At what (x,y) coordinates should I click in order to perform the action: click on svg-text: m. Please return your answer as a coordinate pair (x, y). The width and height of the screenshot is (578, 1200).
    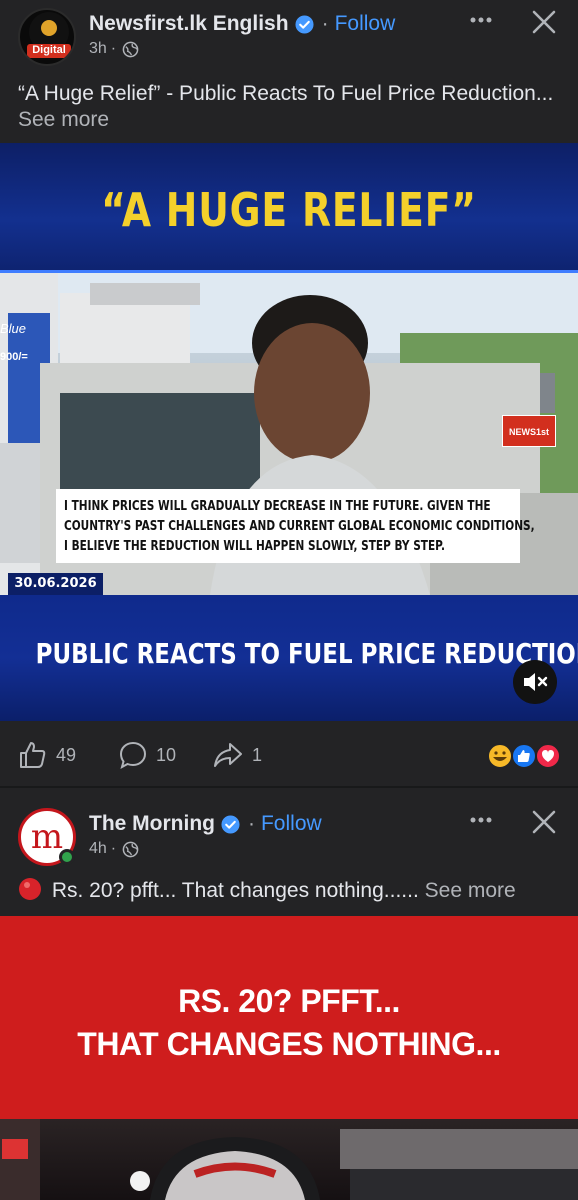
    Looking at the image, I should click on (47, 837).